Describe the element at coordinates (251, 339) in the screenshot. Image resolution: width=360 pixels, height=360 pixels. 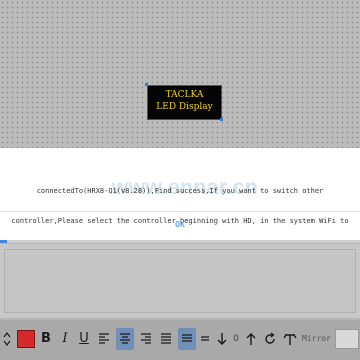
I see `arrow-up-icon` at that location.